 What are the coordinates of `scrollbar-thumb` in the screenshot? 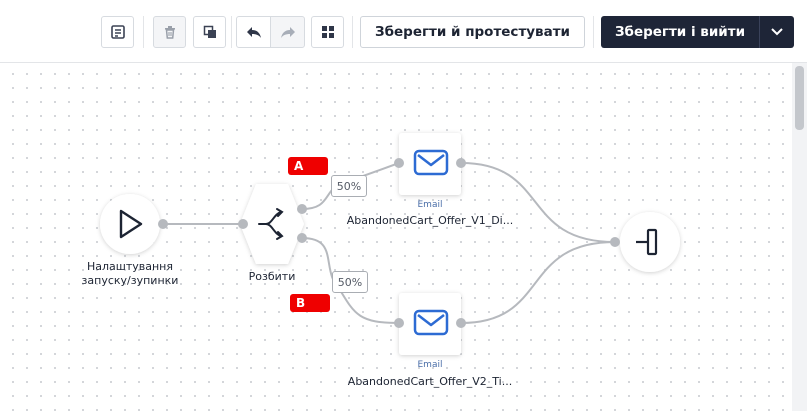 It's located at (799, 98).